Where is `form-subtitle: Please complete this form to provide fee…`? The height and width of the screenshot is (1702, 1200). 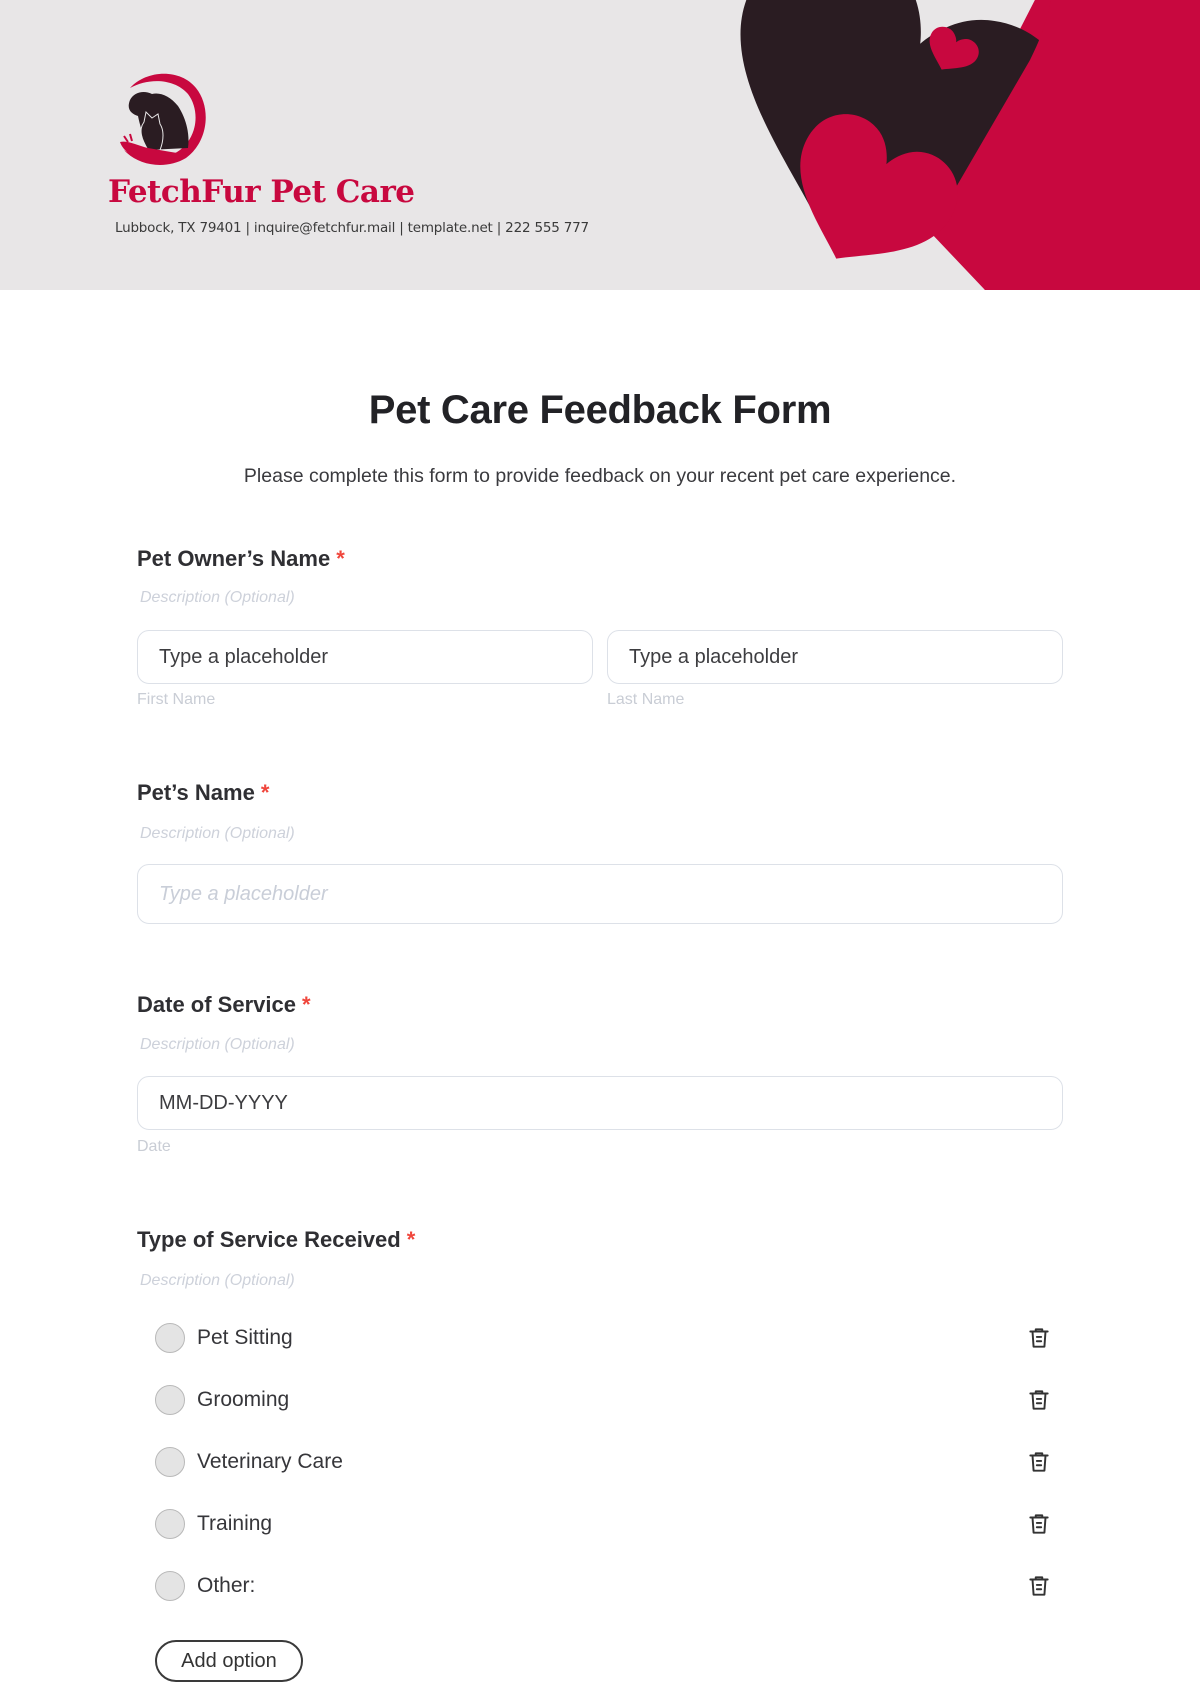
form-subtitle: Please complete this form to provide fee… is located at coordinates (600, 476).